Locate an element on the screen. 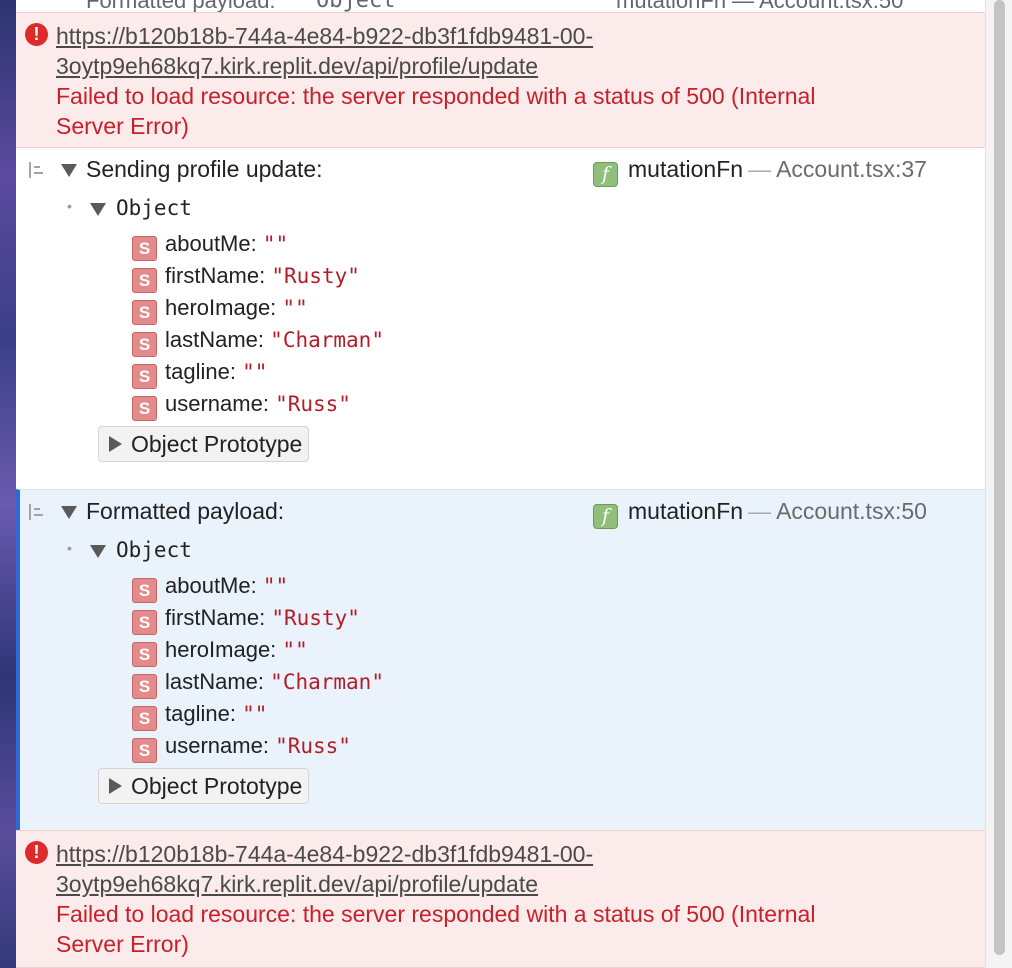 Image resolution: width=1012 pixels, height=968 pixels. vertical-scrollbar is located at coordinates (998, 484).